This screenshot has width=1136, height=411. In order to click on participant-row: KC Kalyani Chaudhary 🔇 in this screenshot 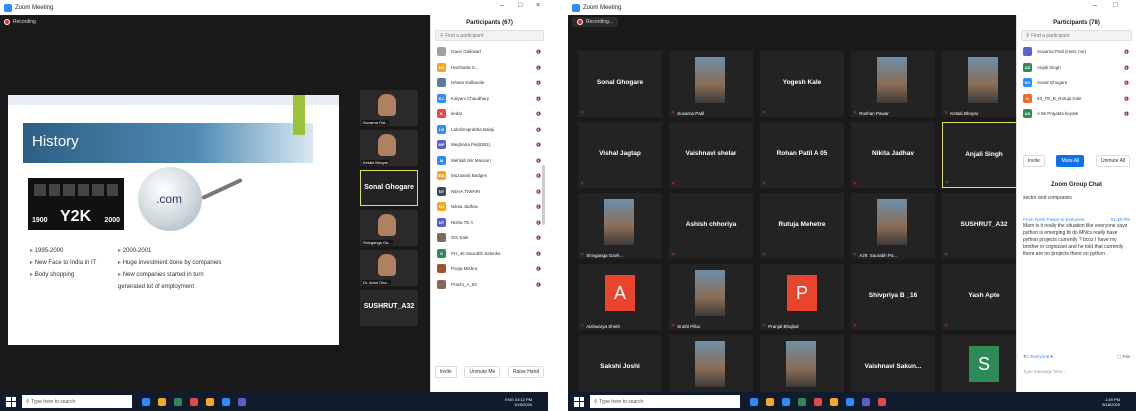, I will do `click(489, 99)`.